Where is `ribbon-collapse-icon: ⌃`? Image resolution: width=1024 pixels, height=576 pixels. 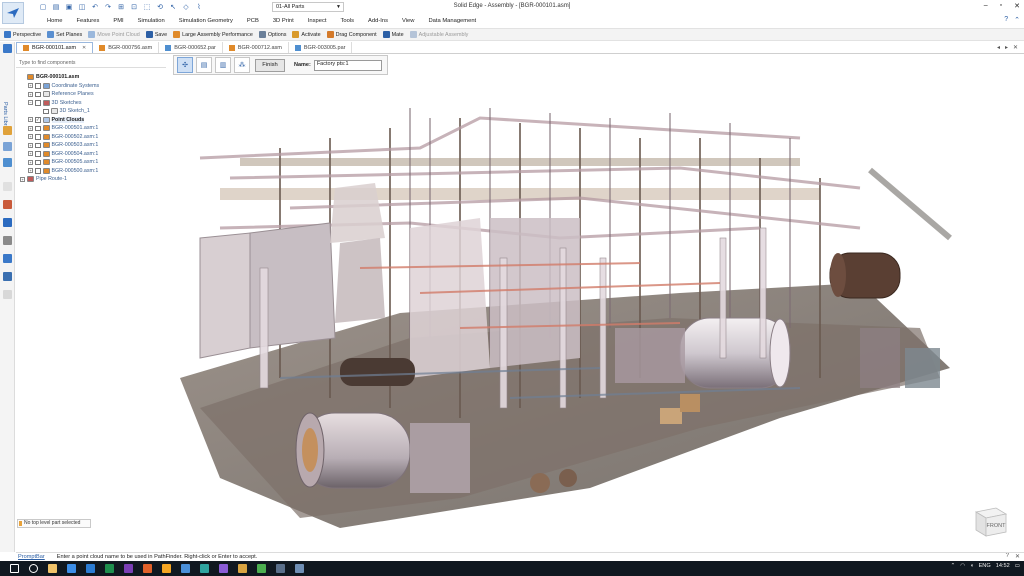 ribbon-collapse-icon: ⌃ is located at coordinates (1017, 20).